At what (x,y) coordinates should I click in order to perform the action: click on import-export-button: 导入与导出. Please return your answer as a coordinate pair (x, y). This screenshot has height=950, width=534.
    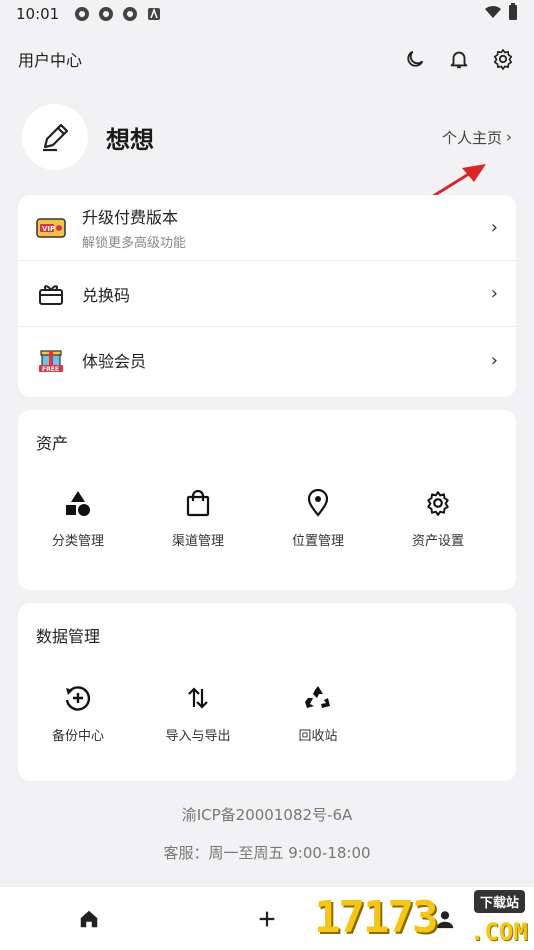
    Looking at the image, I should click on (198, 713).